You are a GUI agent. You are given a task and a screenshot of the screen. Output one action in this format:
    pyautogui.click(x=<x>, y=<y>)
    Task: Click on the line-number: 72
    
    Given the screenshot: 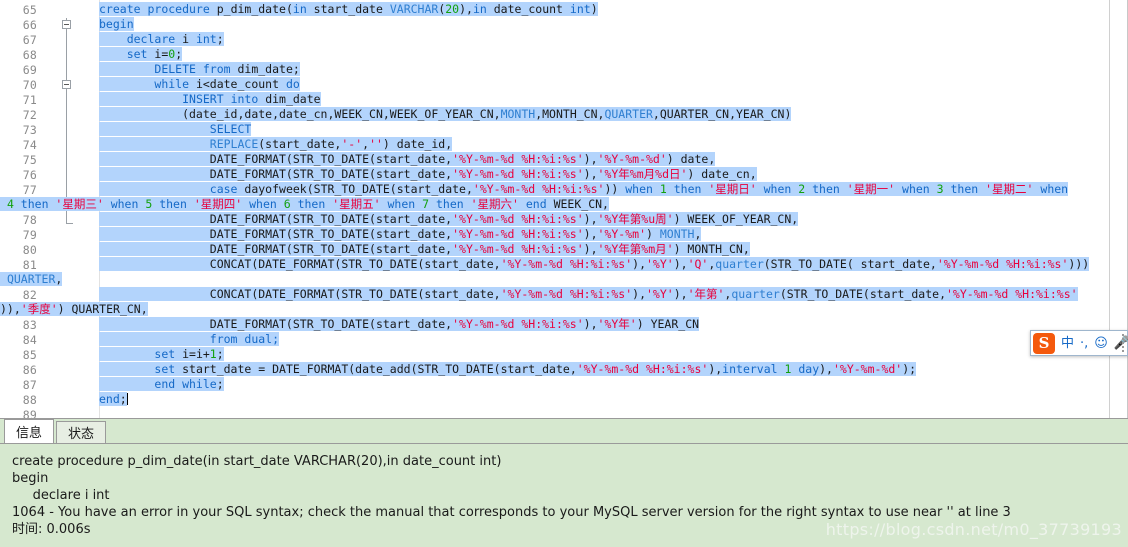 What is the action you would take?
    pyautogui.click(x=29, y=115)
    